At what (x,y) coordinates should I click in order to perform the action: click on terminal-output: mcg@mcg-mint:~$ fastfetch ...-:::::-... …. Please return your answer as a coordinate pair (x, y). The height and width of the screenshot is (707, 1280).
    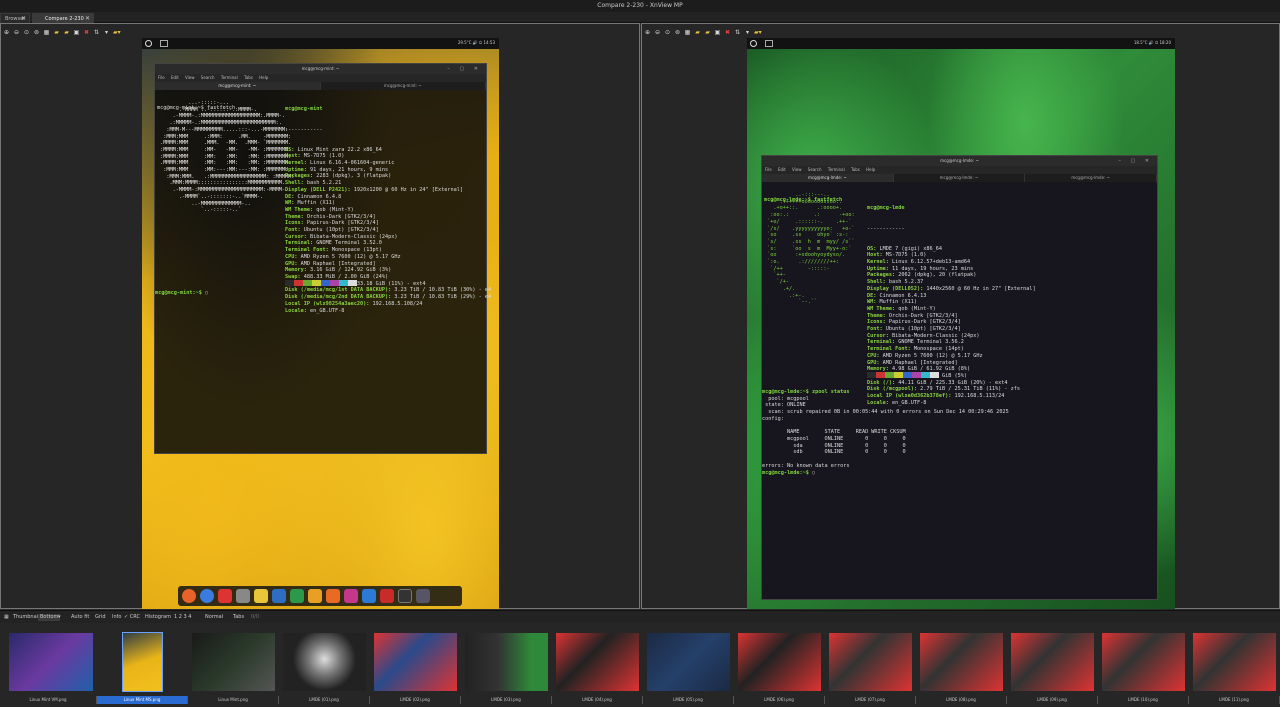
    Looking at the image, I should click on (323, 267).